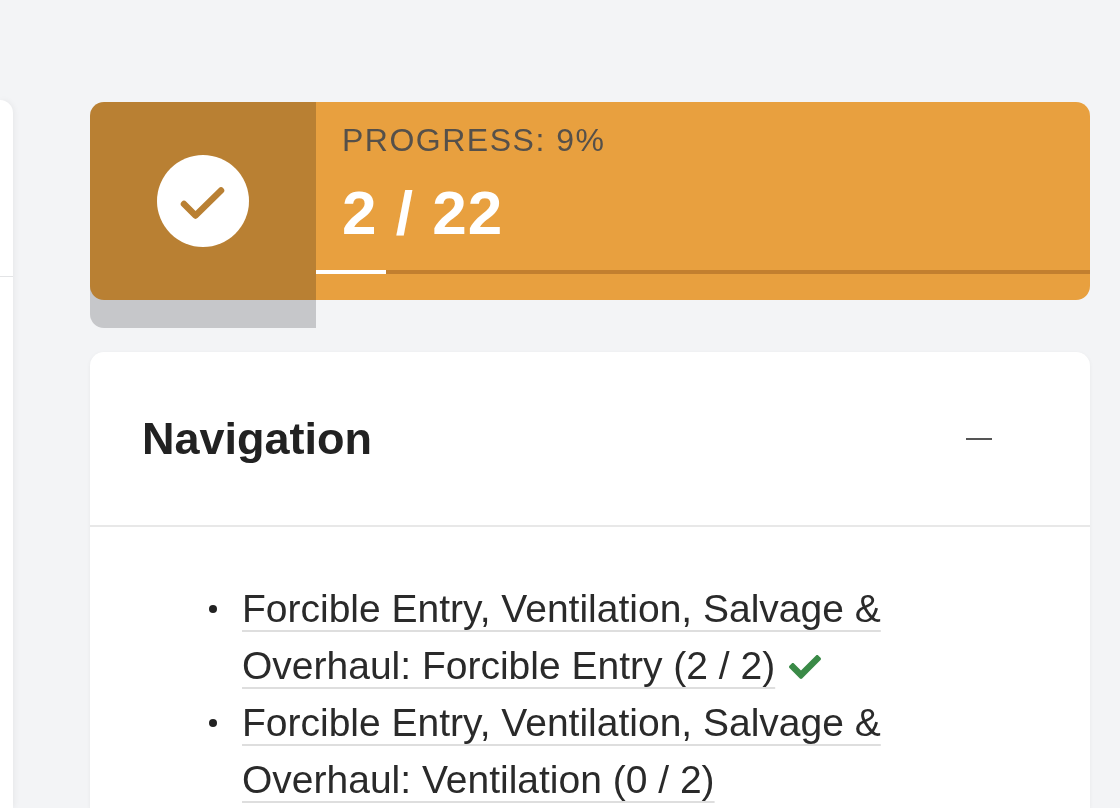  What do you see at coordinates (203, 201) in the screenshot?
I see `check-circle-icon` at bounding box center [203, 201].